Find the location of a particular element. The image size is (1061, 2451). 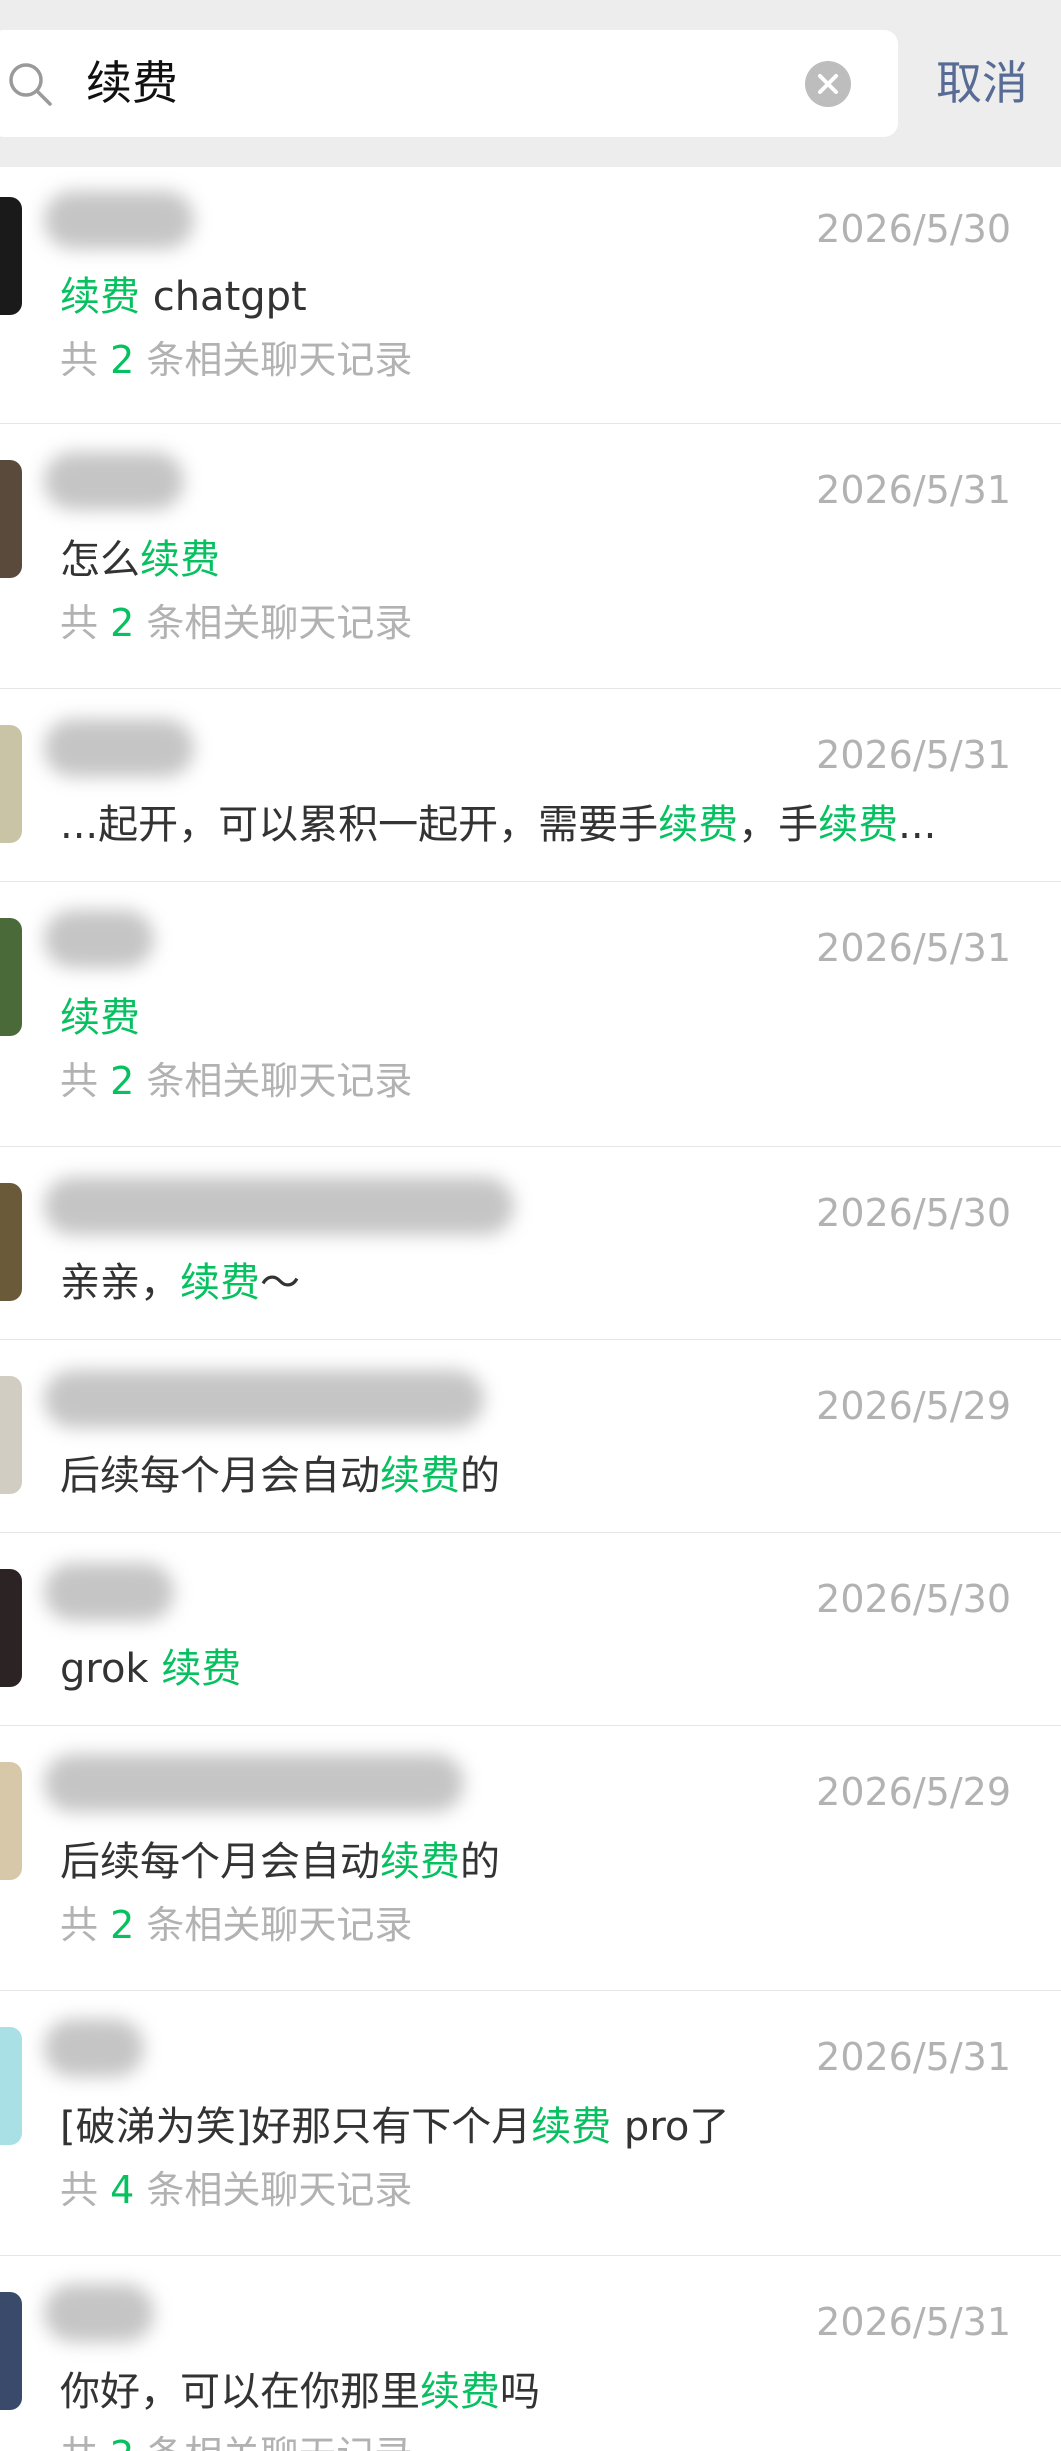

snippet-text: [破涕为笑]好那只有下个月 is located at coordinates (296, 2127).